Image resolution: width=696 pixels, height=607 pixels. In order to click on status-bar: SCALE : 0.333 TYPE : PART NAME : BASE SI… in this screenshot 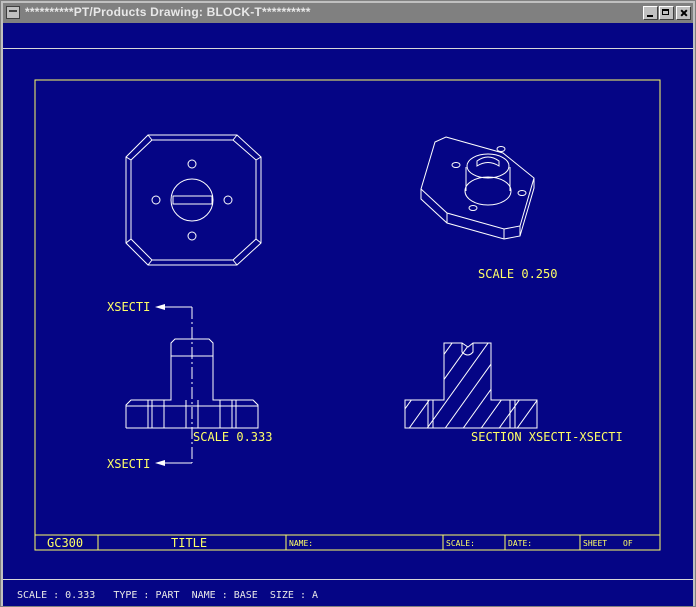, I will do `click(348, 593)`.